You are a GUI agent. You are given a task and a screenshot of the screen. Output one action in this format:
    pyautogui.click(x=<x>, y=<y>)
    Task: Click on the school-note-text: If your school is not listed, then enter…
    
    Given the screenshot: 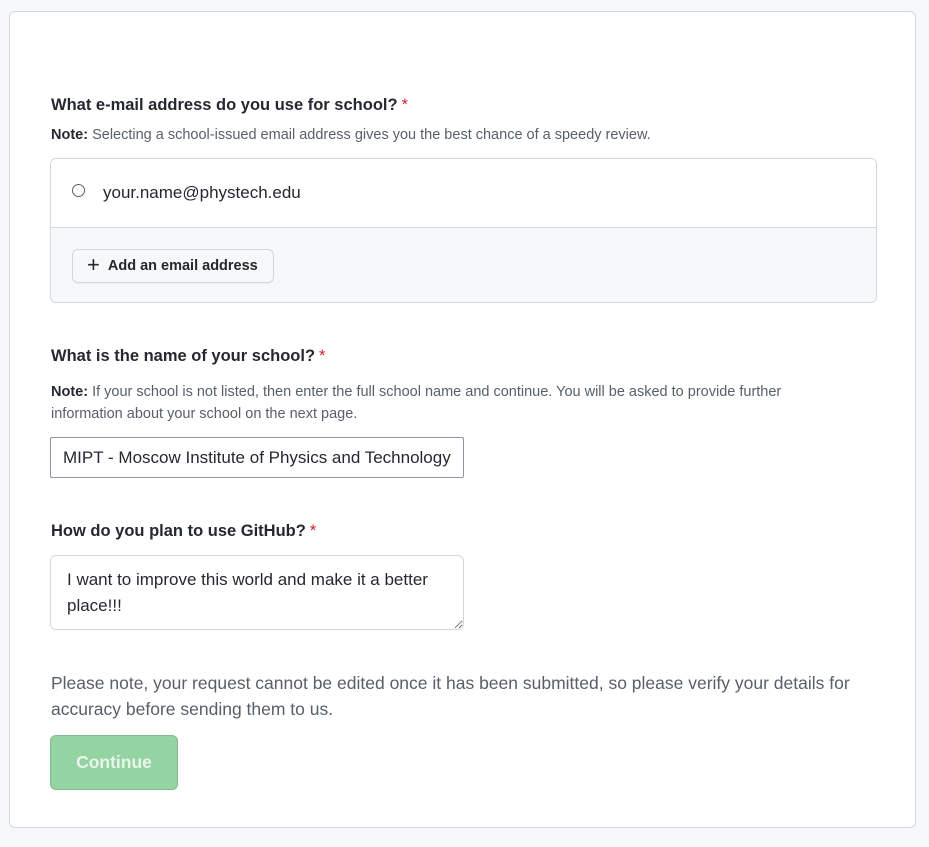 What is the action you would take?
    pyautogui.click(x=416, y=403)
    